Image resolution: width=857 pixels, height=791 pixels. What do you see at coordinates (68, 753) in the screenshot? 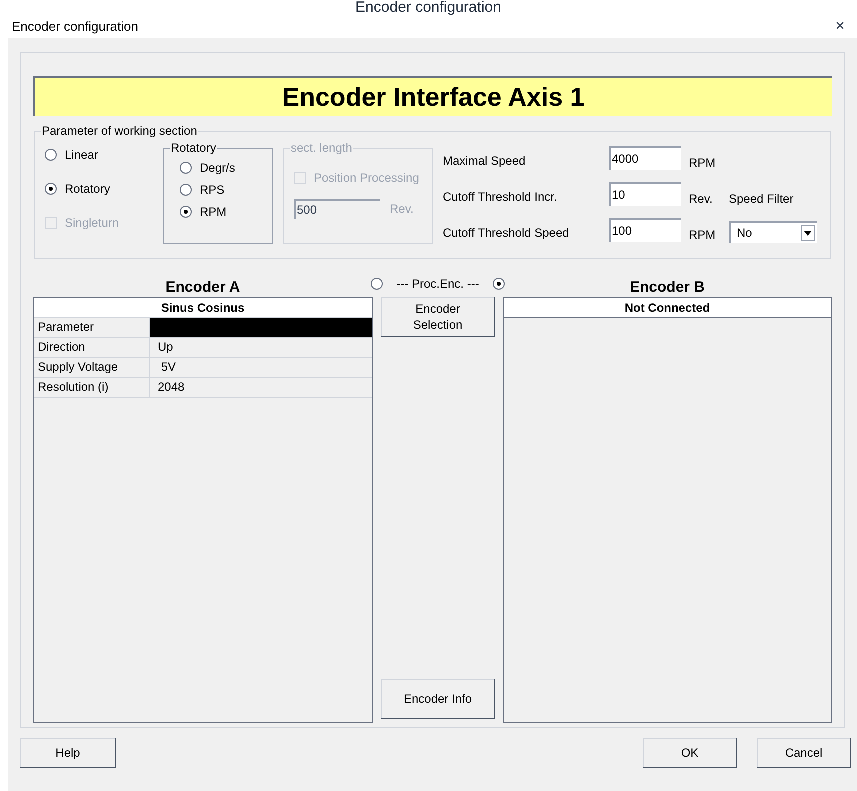
I see `help-button: Help` at bounding box center [68, 753].